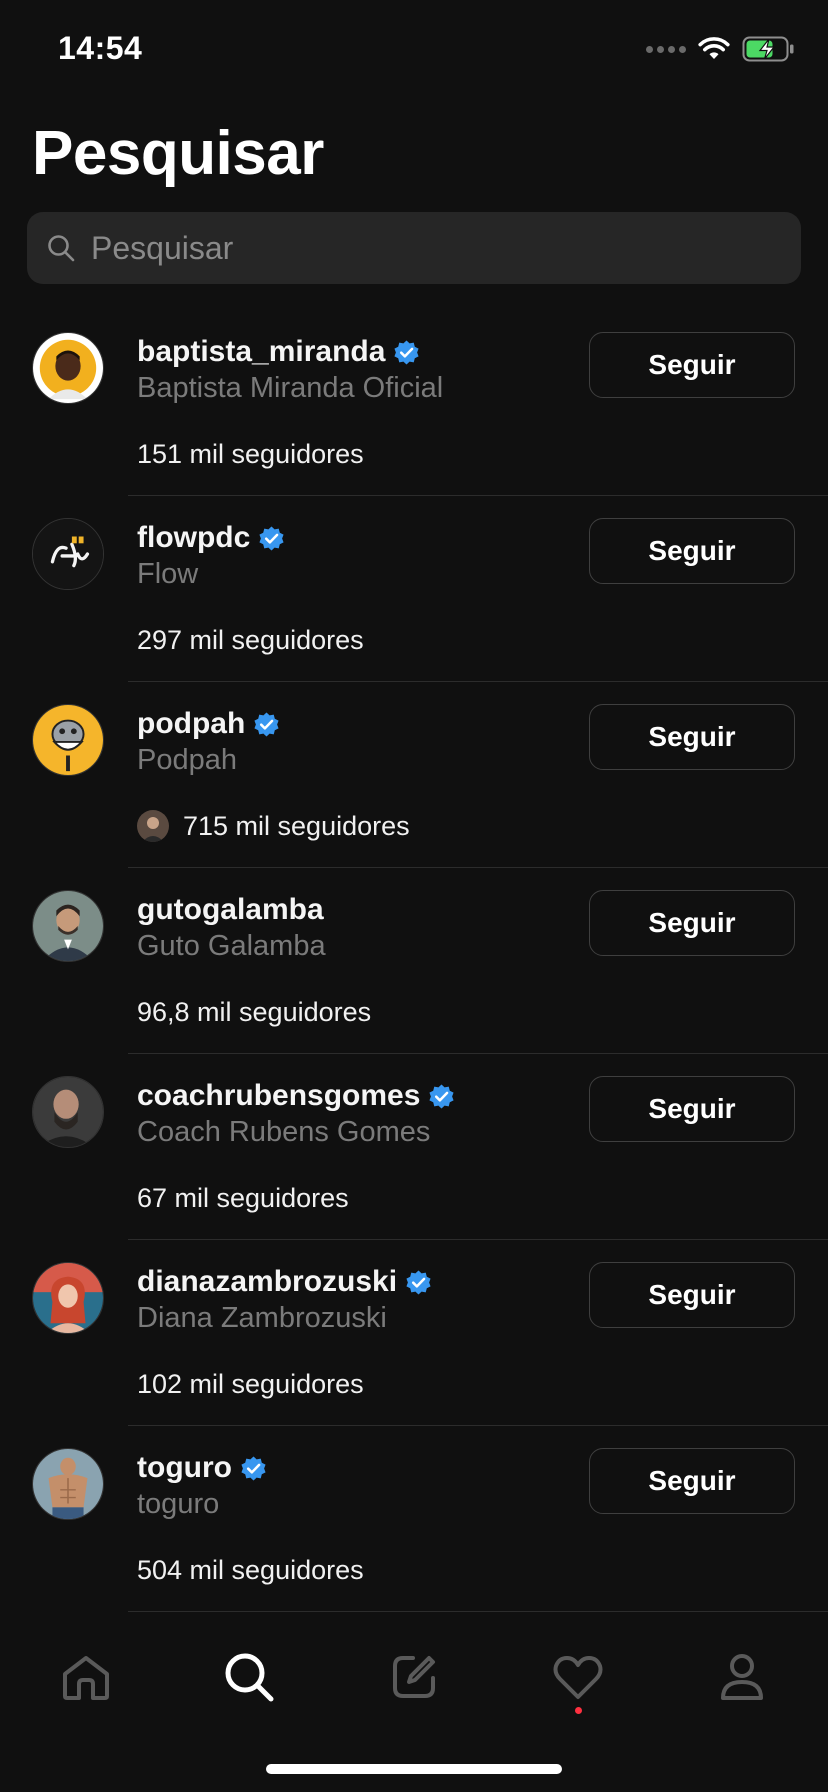 Image resolution: width=828 pixels, height=1792 pixels. Describe the element at coordinates (278, 1096) in the screenshot. I see `username: coachrubensgomes` at that location.